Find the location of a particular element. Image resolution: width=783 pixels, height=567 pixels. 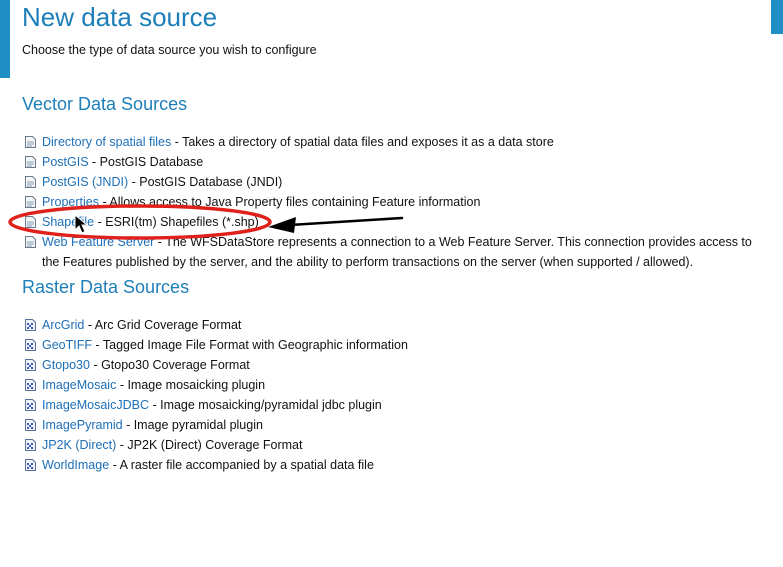

source-description: - PostGIS Database is located at coordinates (146, 162).